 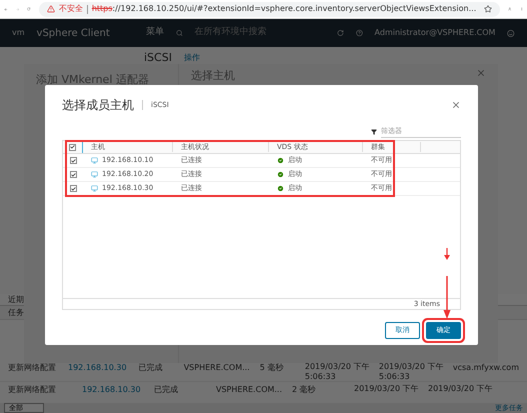 I want to click on table-cell-text: 更新网络配置, so click(x=32, y=390).